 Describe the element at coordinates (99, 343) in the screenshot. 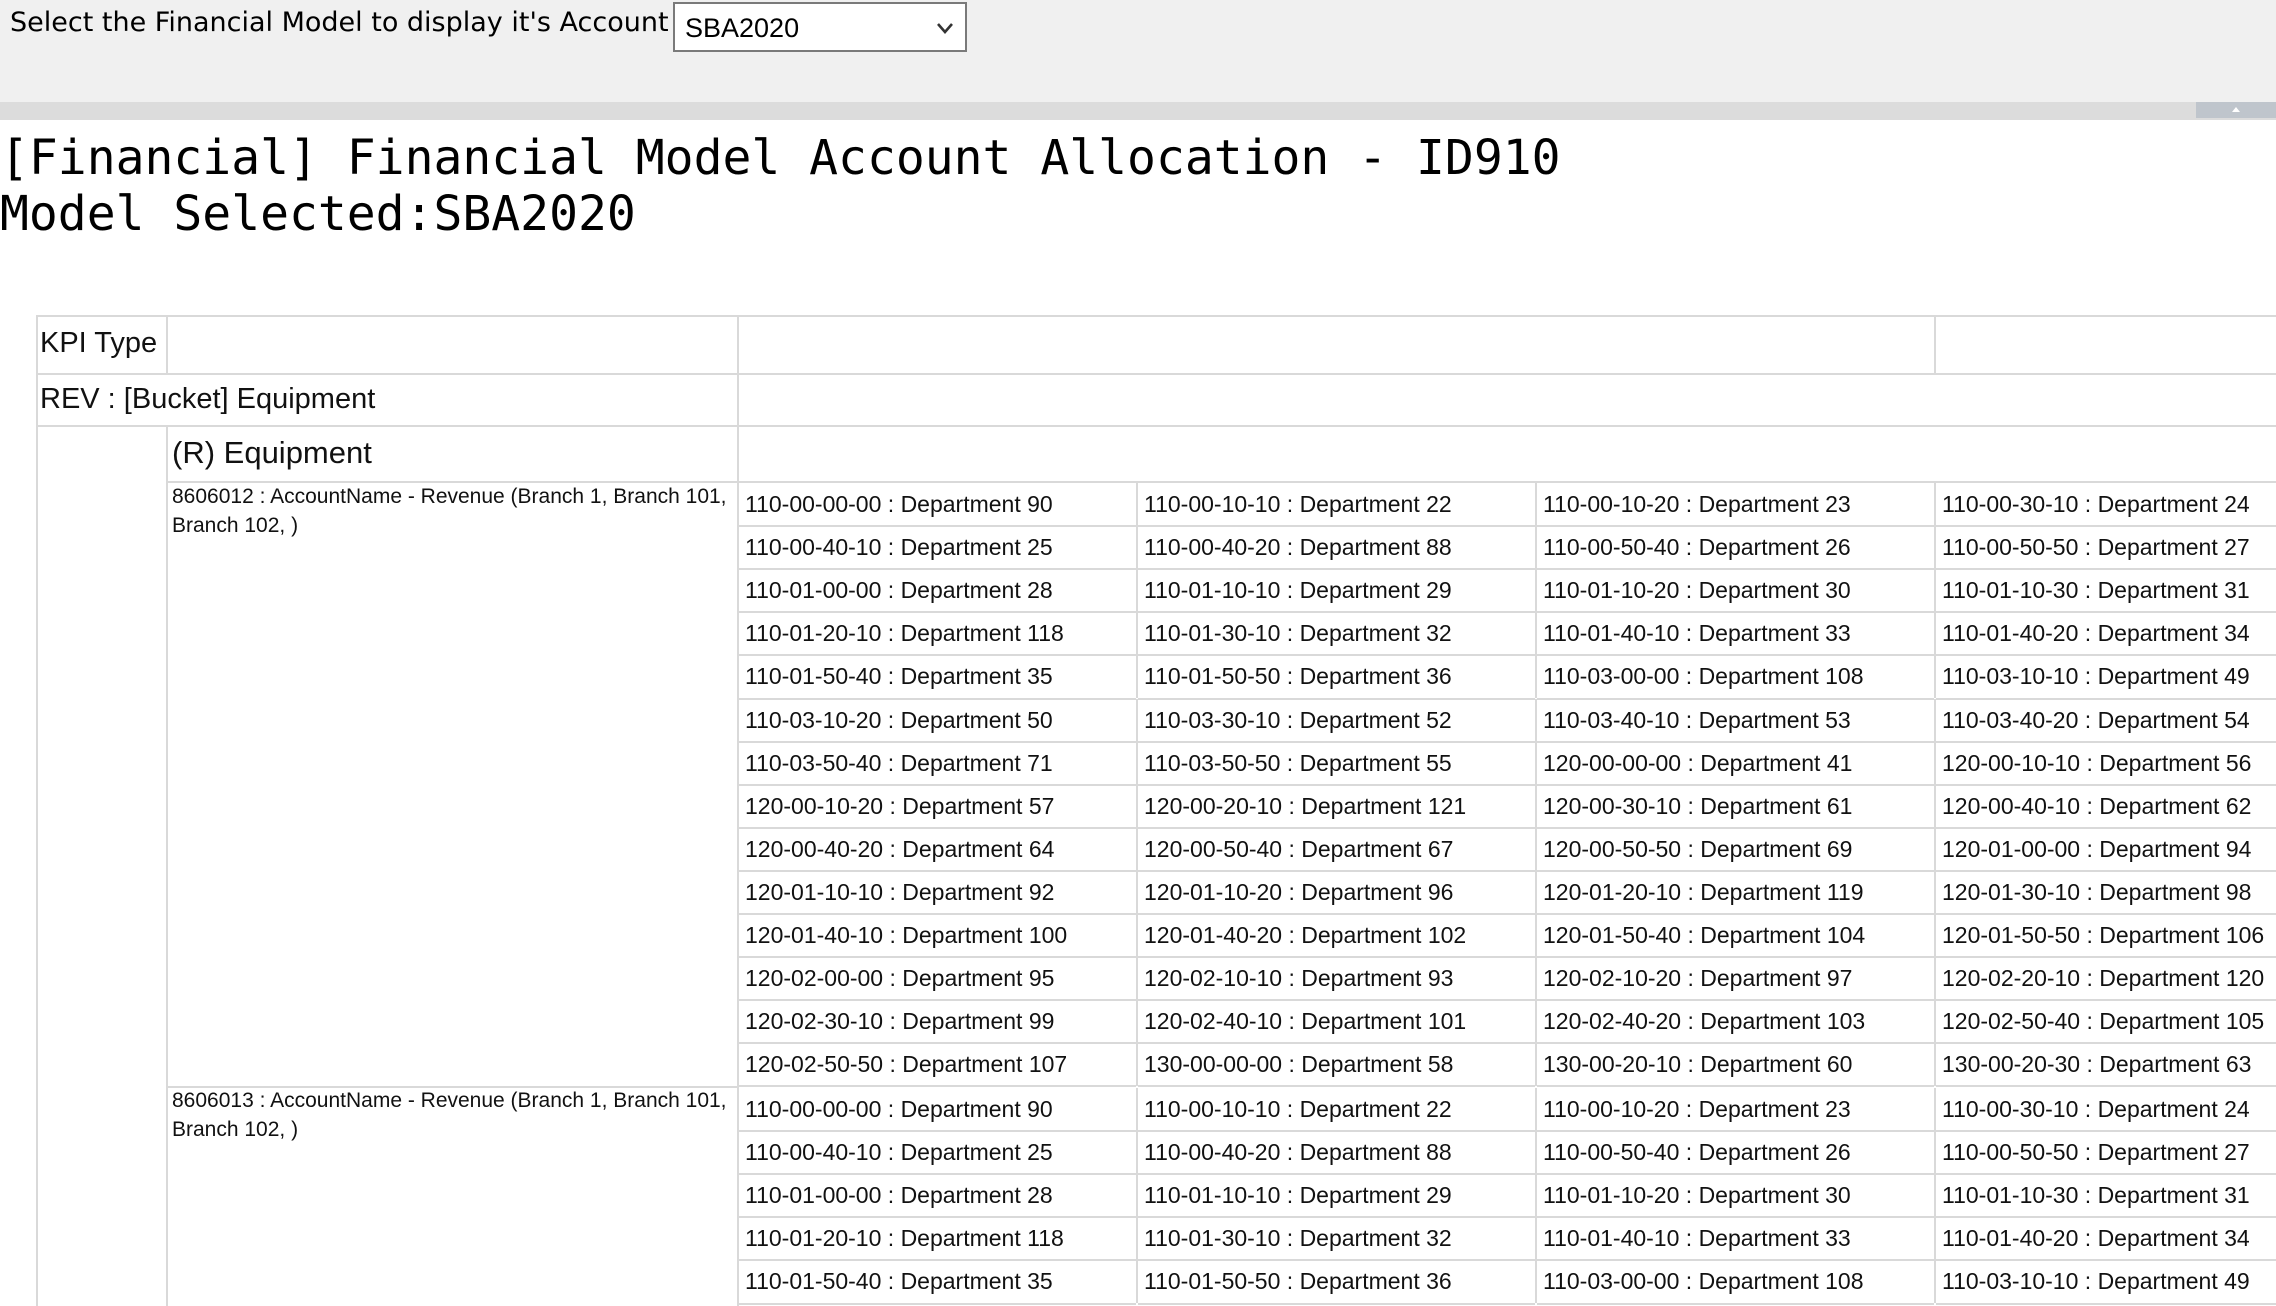

I see `kpi-type-label: KPI Type` at that location.